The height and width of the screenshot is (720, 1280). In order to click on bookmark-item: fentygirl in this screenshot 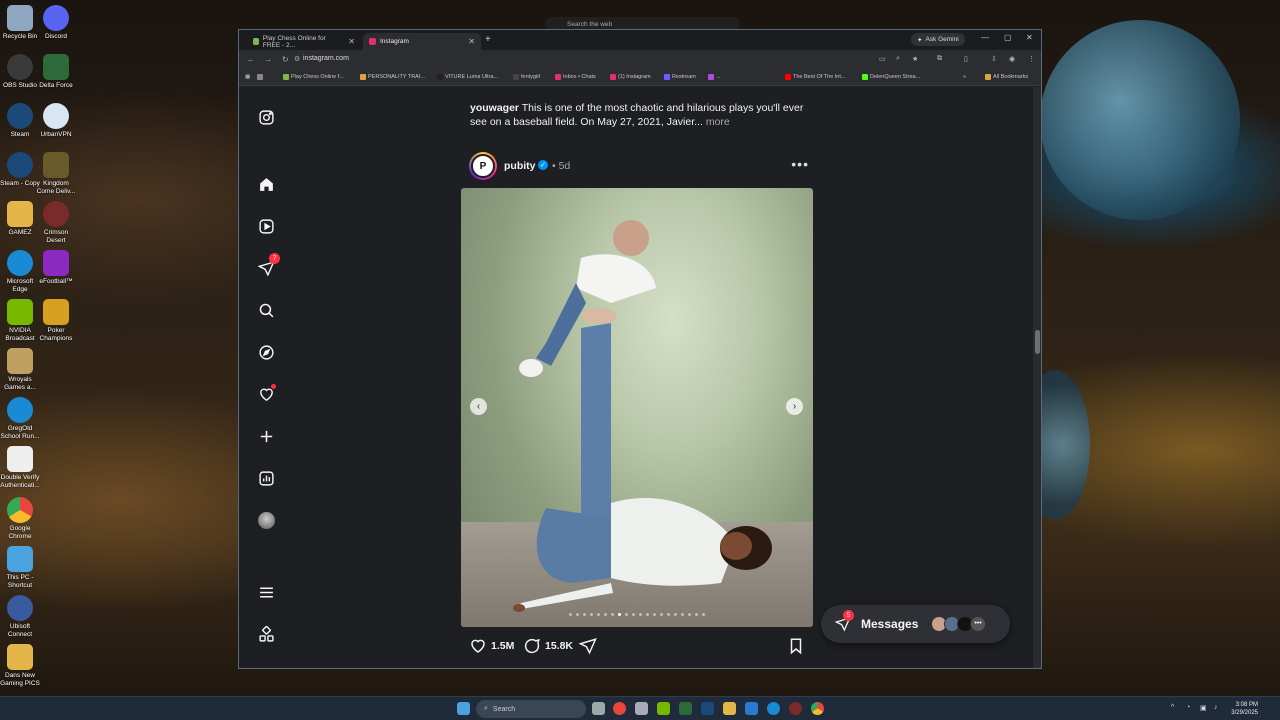, I will do `click(526, 77)`.